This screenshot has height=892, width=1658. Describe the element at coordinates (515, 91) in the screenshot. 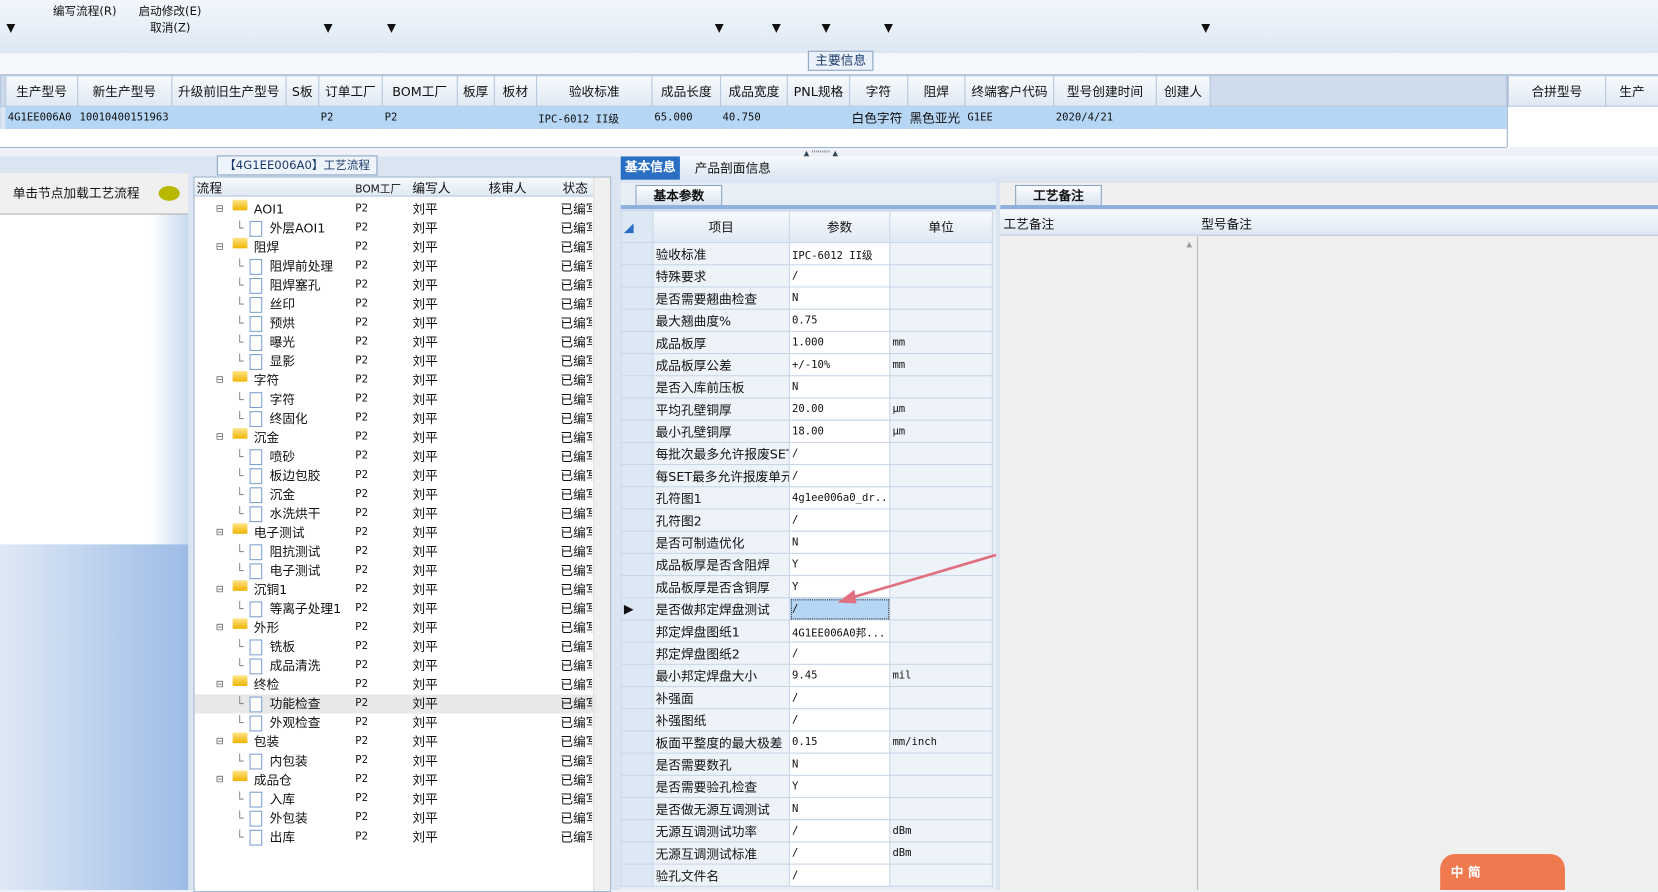

I see `header-col: 板材` at that location.